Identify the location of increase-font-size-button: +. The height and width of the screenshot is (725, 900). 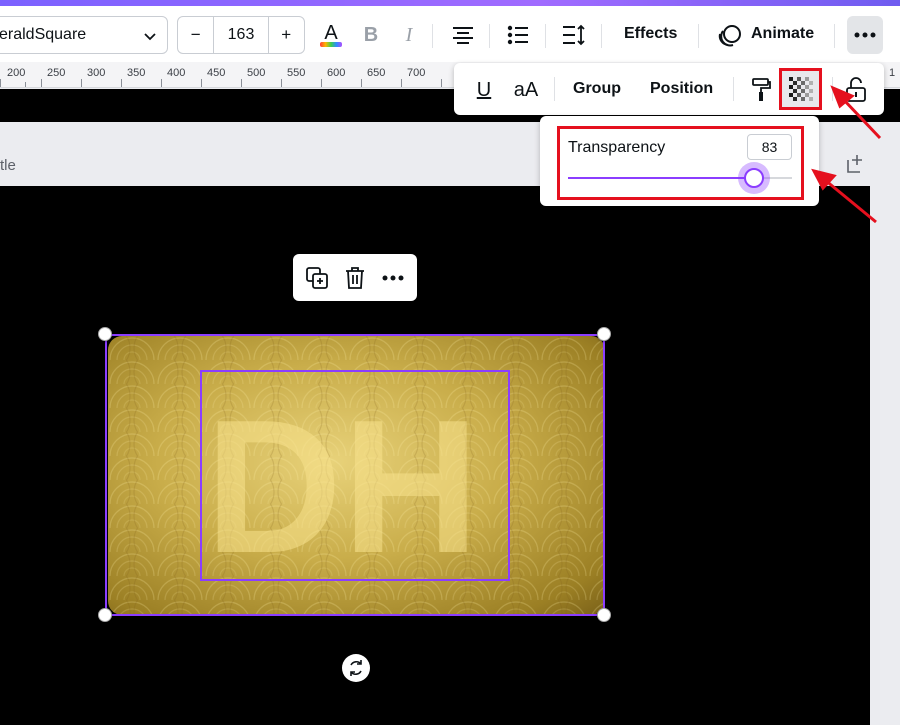
(286, 35).